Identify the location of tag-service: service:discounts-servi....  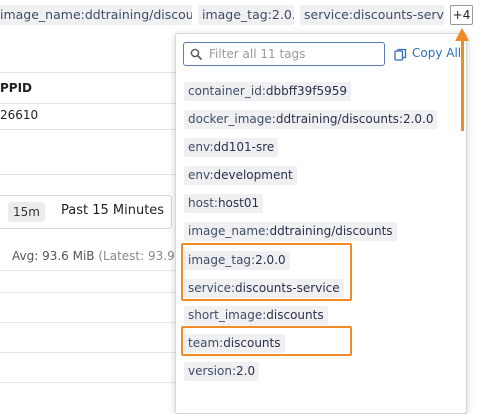
(372, 15).